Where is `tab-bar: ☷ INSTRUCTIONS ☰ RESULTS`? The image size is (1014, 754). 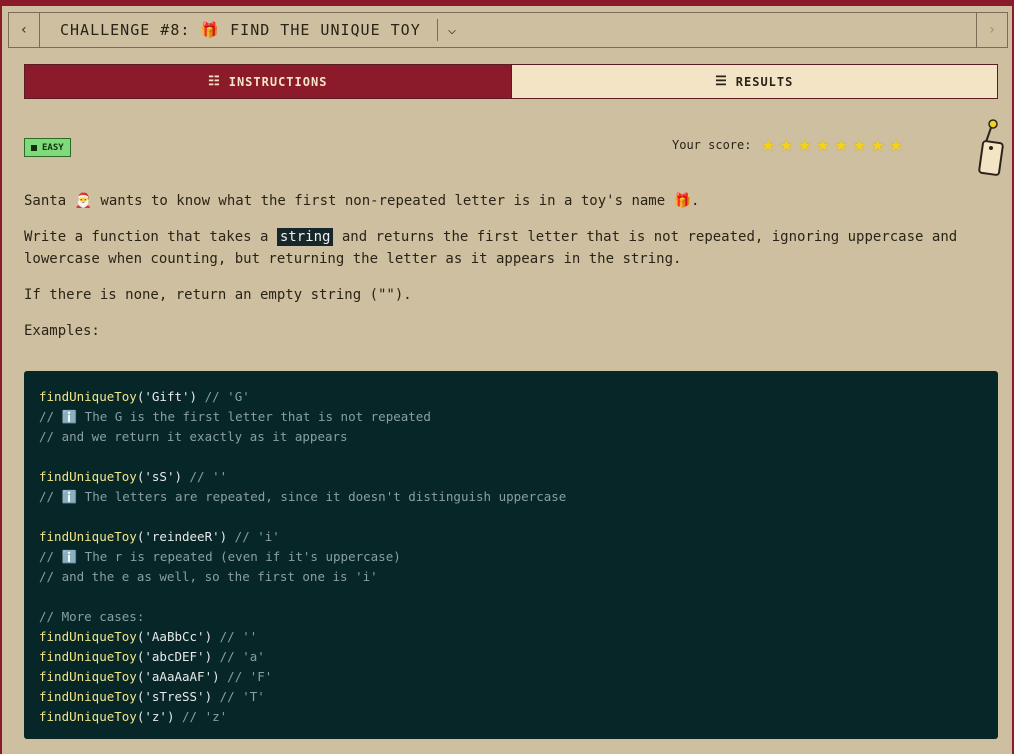
tab-bar: ☷ INSTRUCTIONS ☰ RESULTS is located at coordinates (511, 81).